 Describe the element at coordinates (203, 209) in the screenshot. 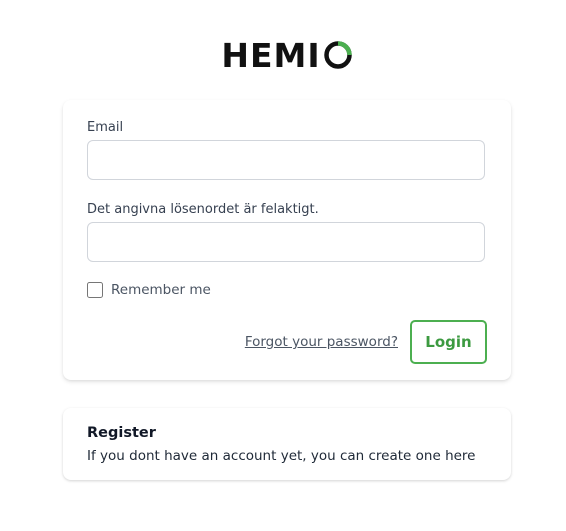

I see `password-label: Det angivna lösenordet är felaktigt.` at that location.